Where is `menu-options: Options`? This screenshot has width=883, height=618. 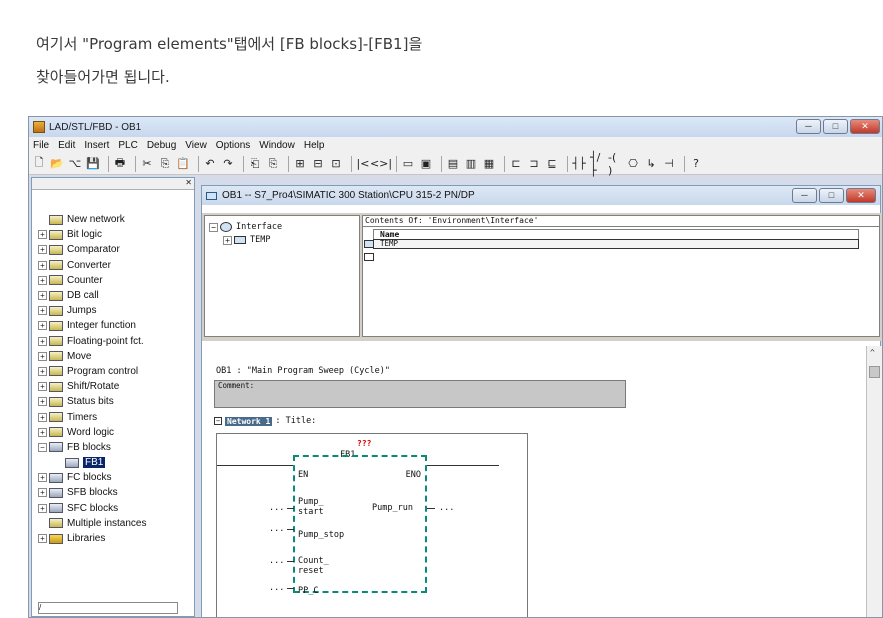
menu-options: Options is located at coordinates (233, 145).